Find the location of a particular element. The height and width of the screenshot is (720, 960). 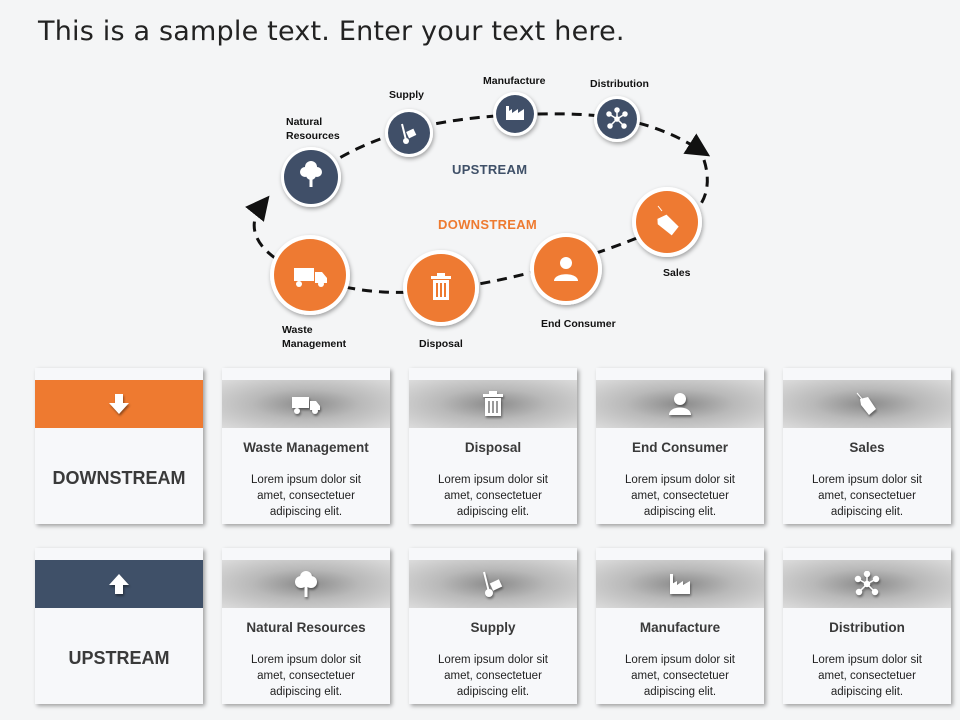

cycle-path-left is located at coordinates (260, 227).